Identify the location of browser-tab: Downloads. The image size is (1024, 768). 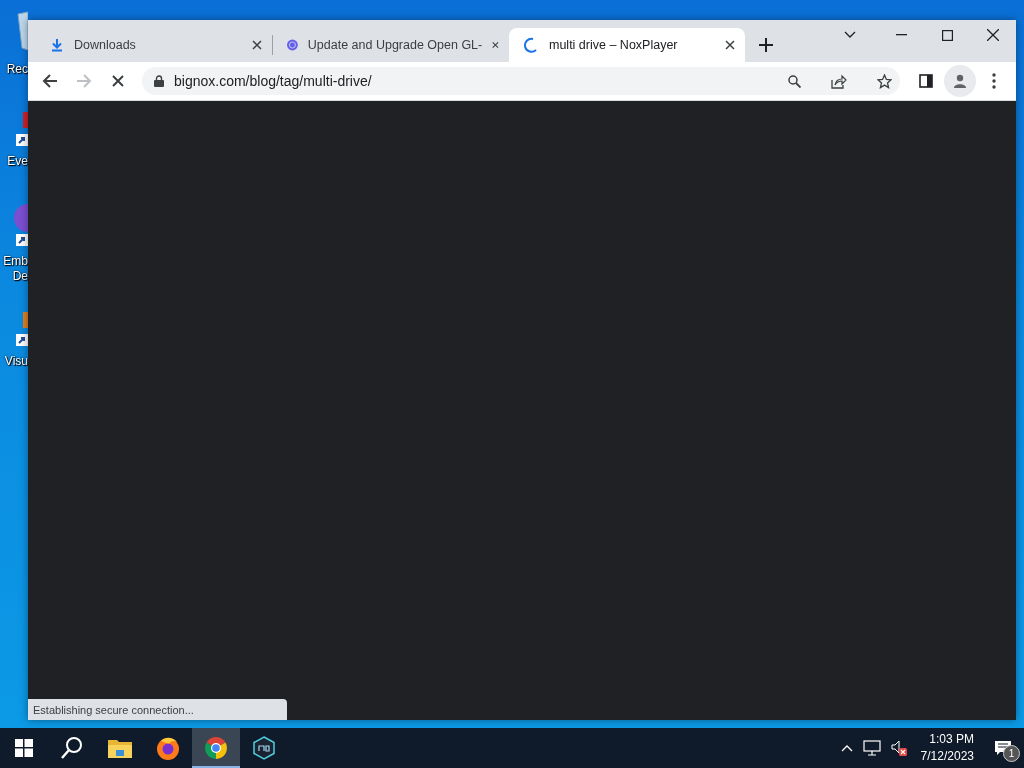
(154, 45).